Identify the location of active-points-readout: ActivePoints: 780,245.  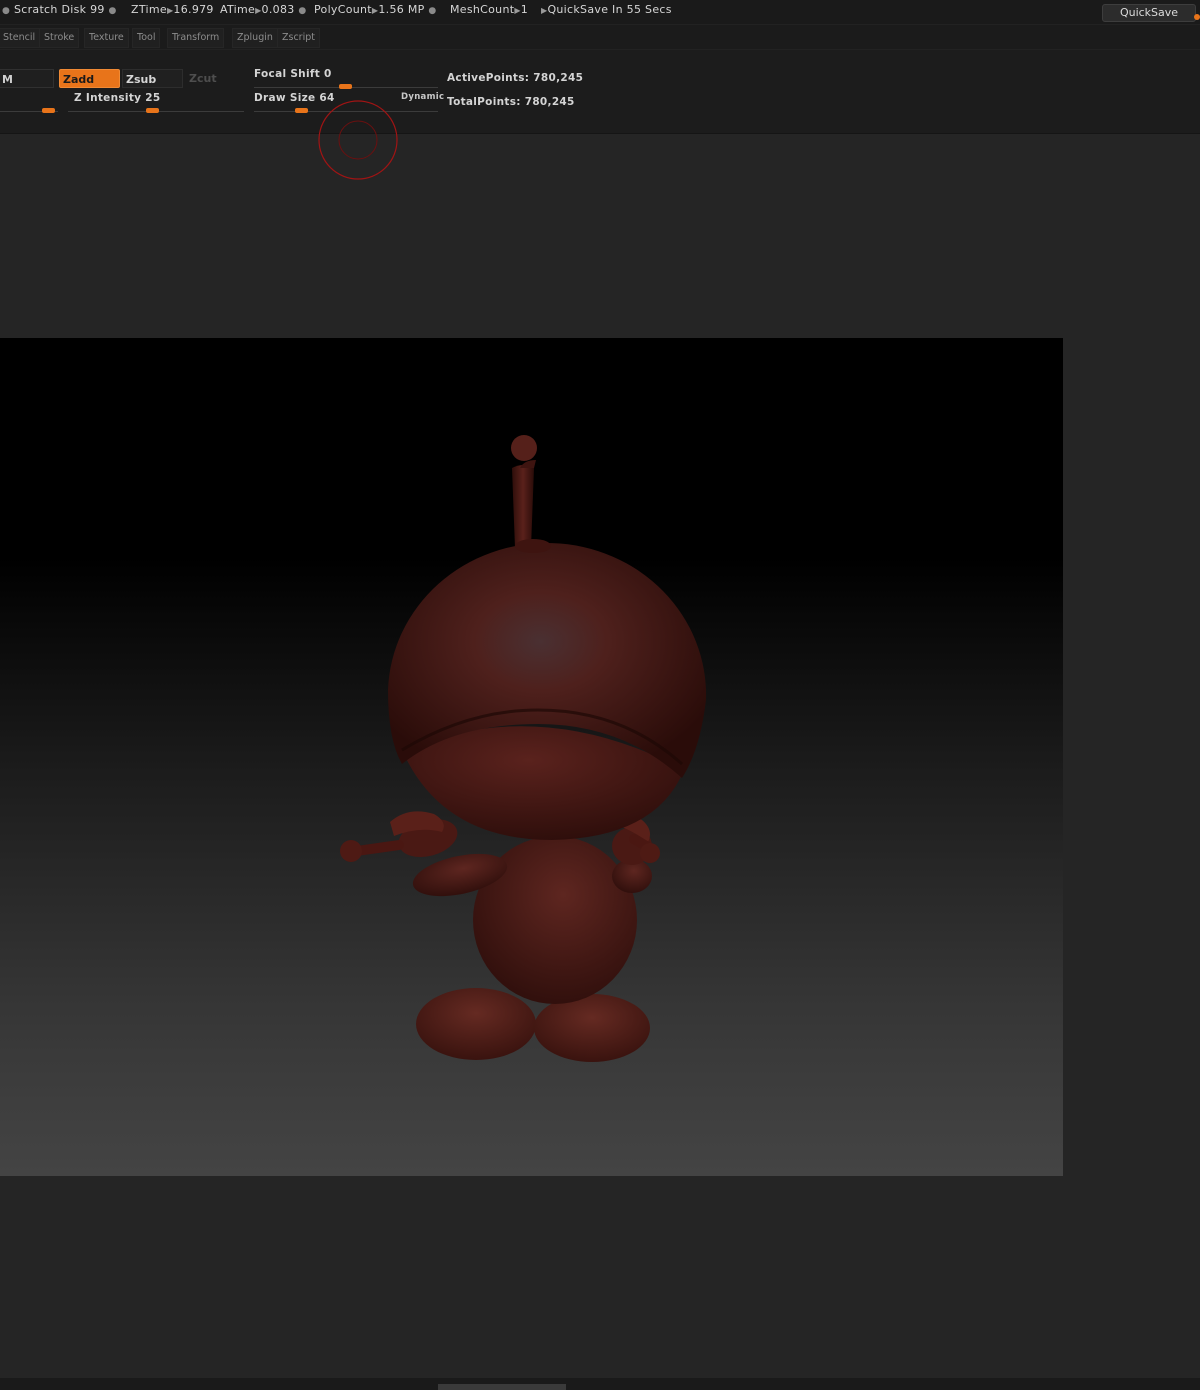
(515, 78).